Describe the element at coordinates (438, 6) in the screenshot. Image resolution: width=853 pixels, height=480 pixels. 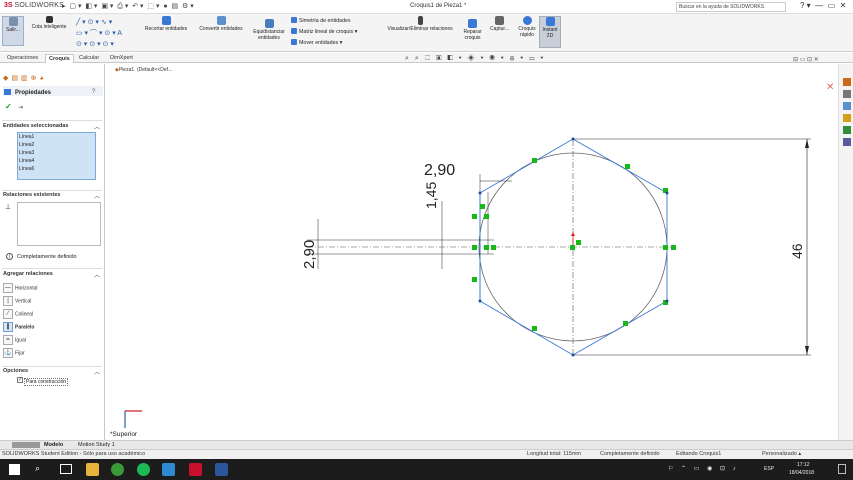
I see `document-title: Croquis1 de Pieza1 *` at that location.